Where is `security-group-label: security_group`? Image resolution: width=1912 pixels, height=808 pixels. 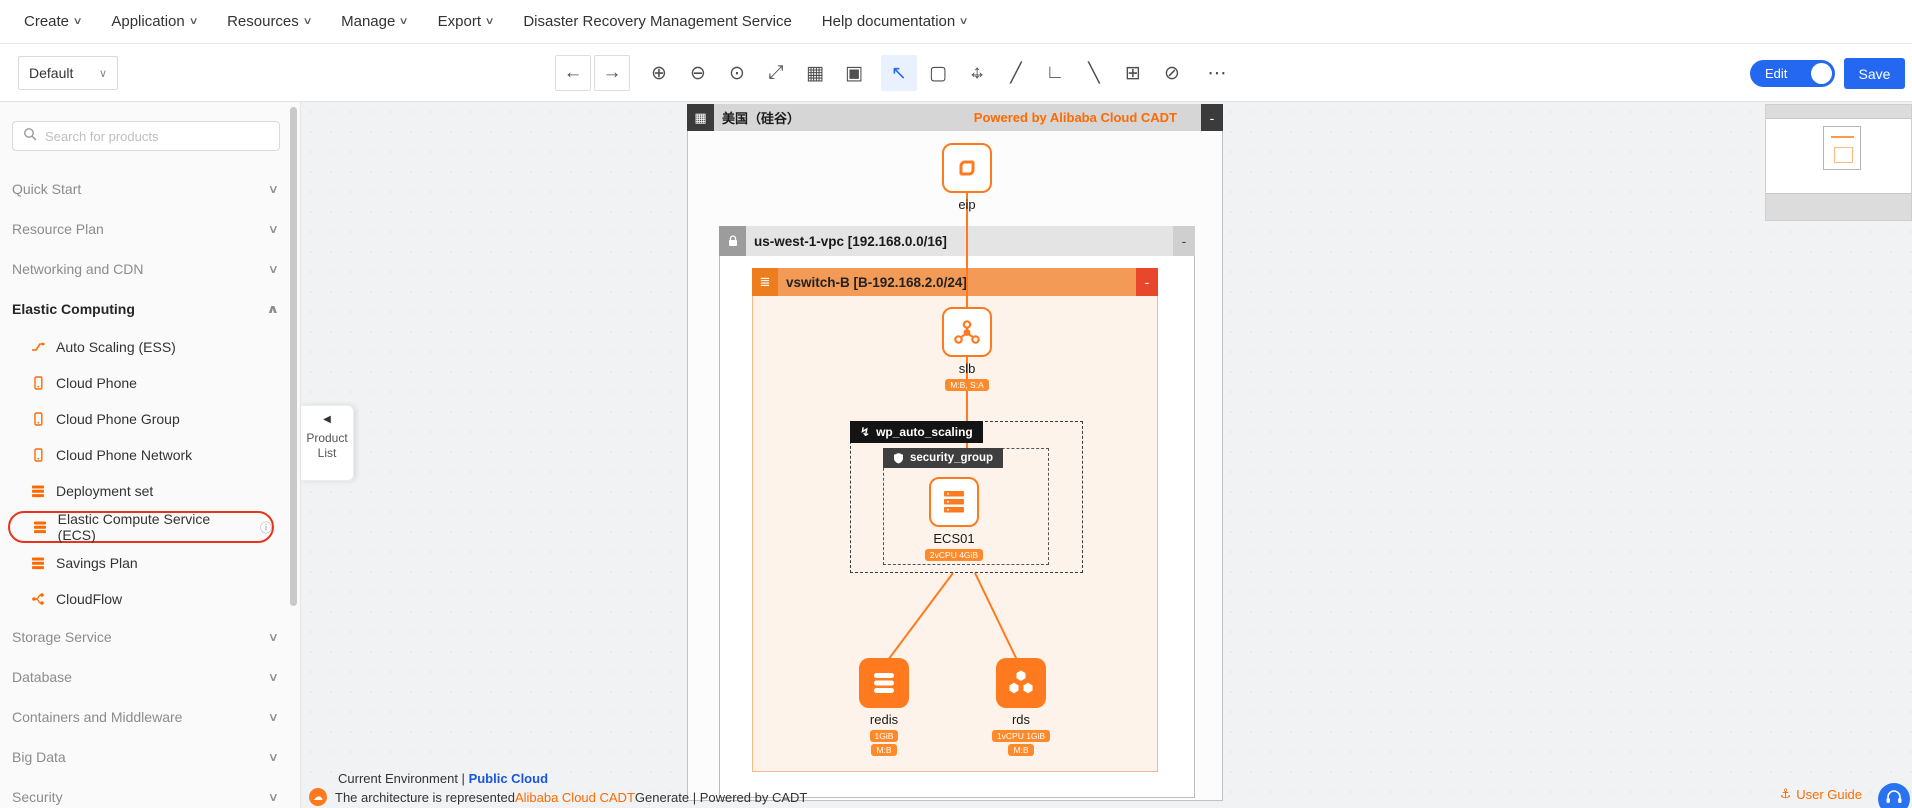
security-group-label: security_group is located at coordinates (943, 458).